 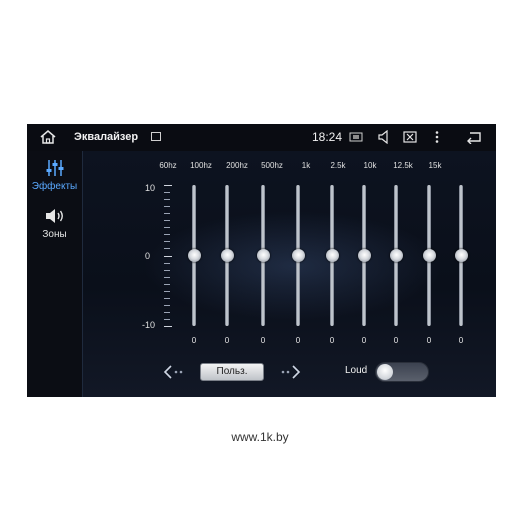 What do you see at coordinates (435, 165) in the screenshot?
I see `band-freq-label: 15k` at bounding box center [435, 165].